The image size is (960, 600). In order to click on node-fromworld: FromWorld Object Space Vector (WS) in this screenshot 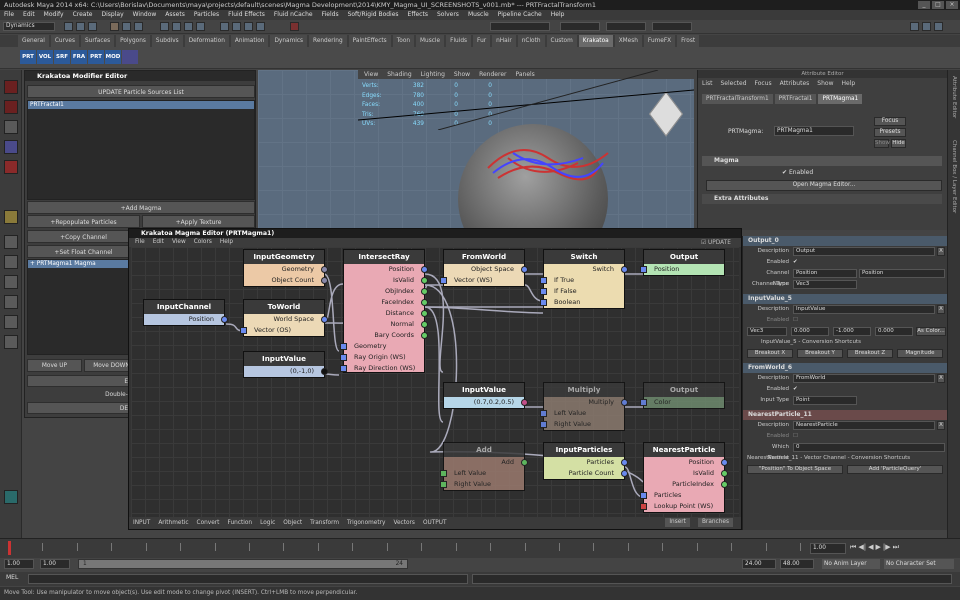, I will do `click(484, 268)`.